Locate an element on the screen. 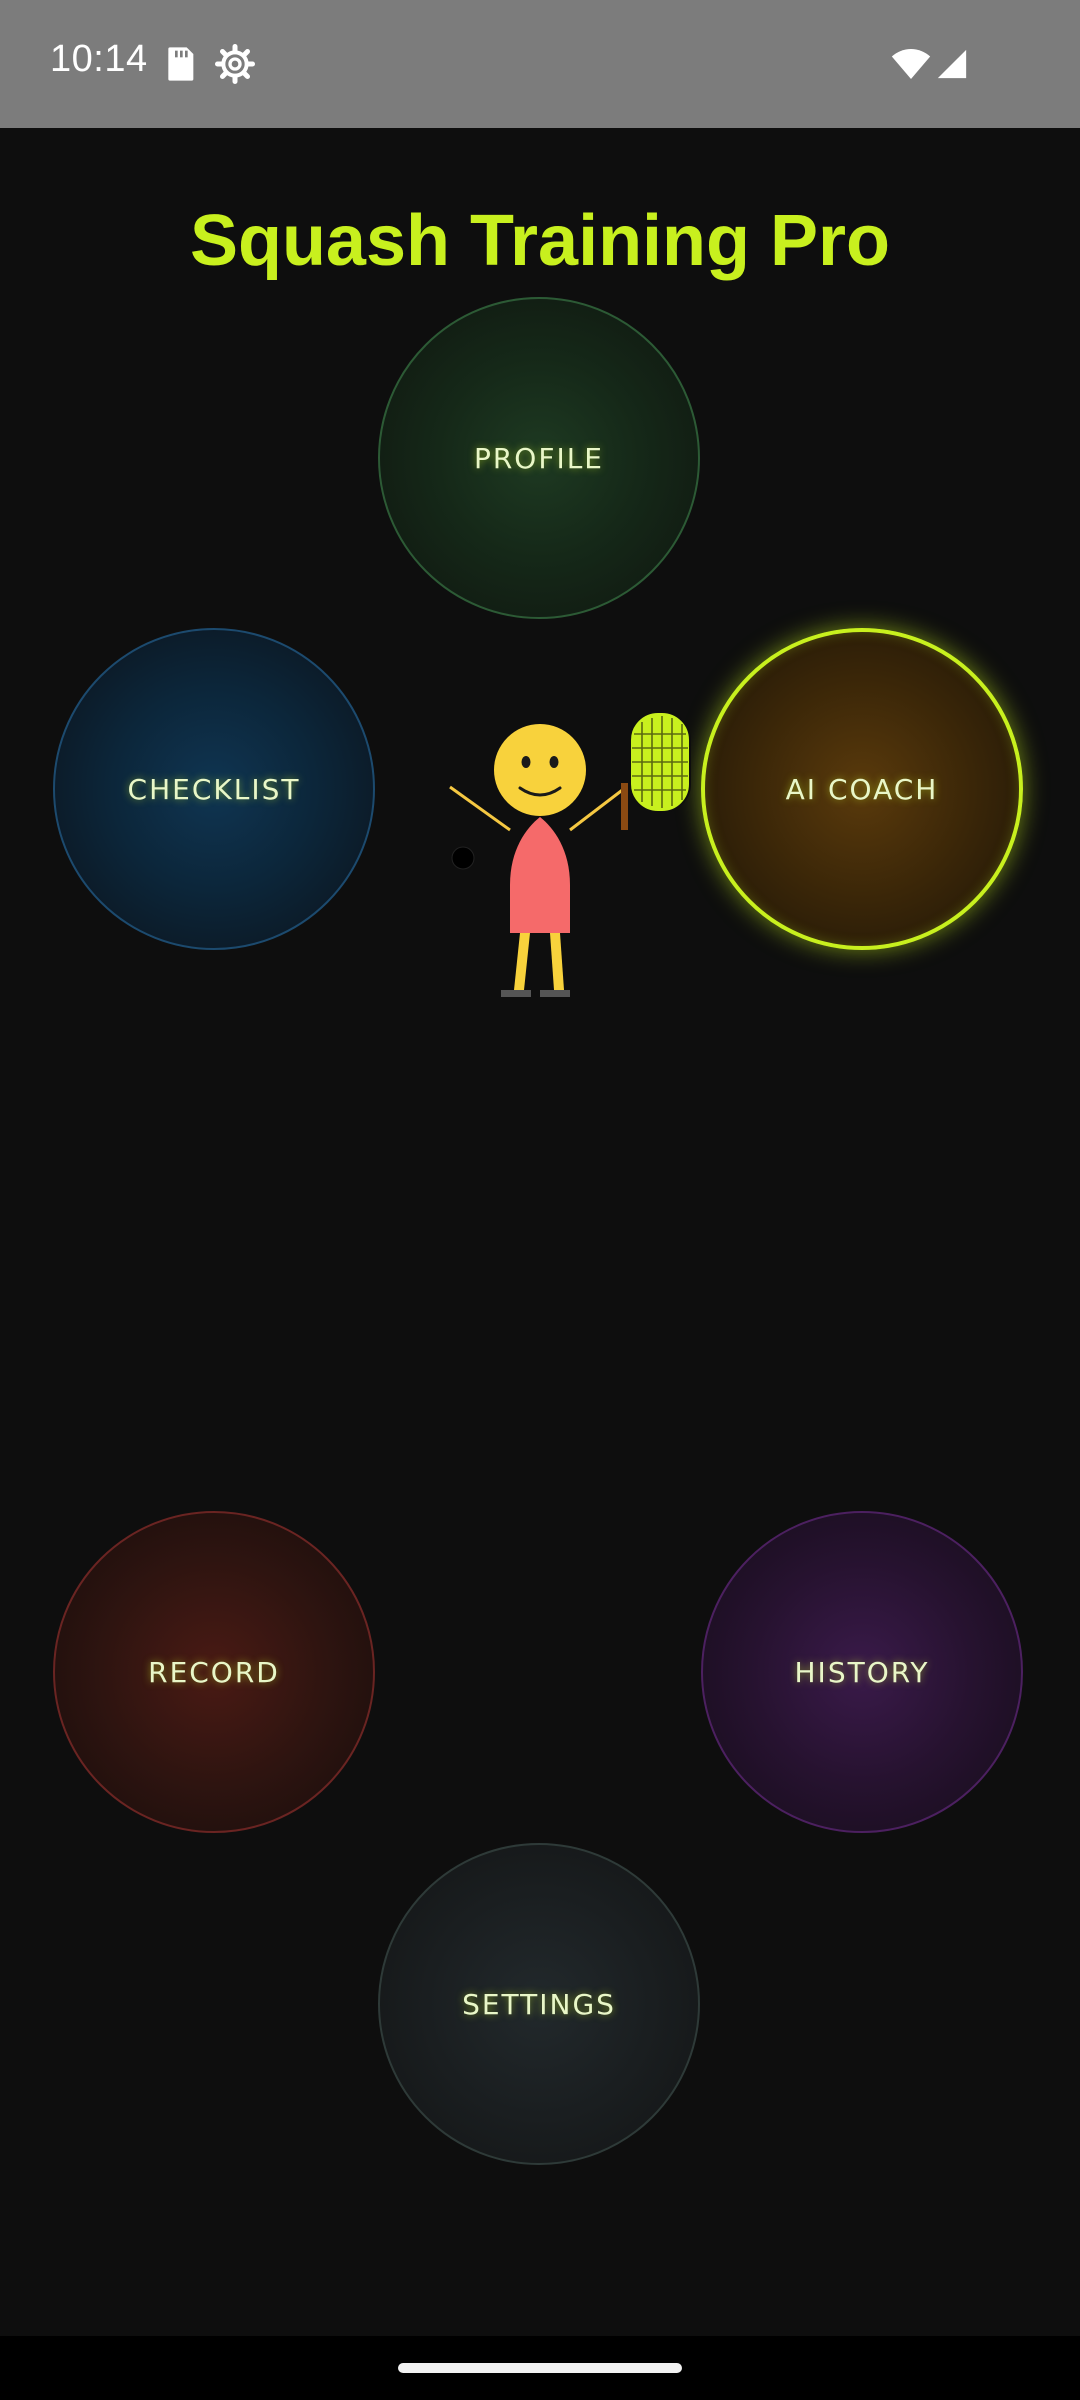  home-indicator is located at coordinates (540, 2368).